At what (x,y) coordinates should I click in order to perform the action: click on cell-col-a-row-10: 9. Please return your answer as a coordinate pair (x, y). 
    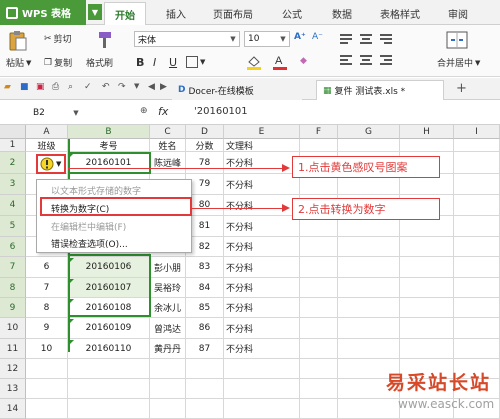
    Looking at the image, I should click on (47, 328).